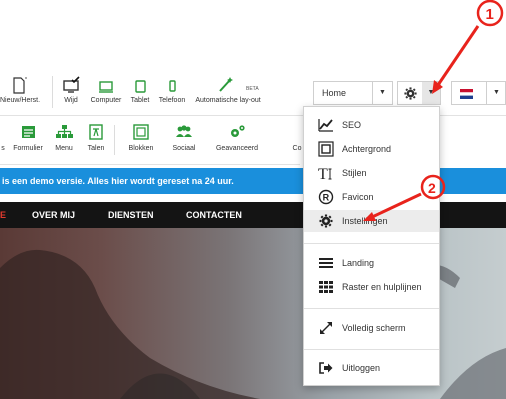  Describe the element at coordinates (131, 215) in the screenshot. I see `nav-item-services: DIENSTEN` at that location.